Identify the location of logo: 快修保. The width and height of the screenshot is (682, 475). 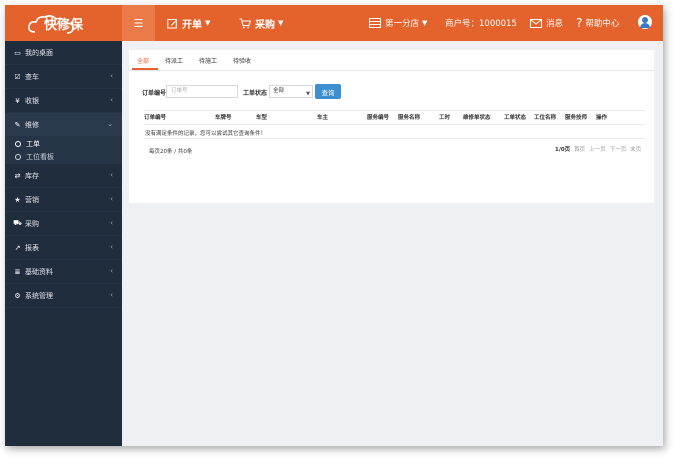
(63, 23).